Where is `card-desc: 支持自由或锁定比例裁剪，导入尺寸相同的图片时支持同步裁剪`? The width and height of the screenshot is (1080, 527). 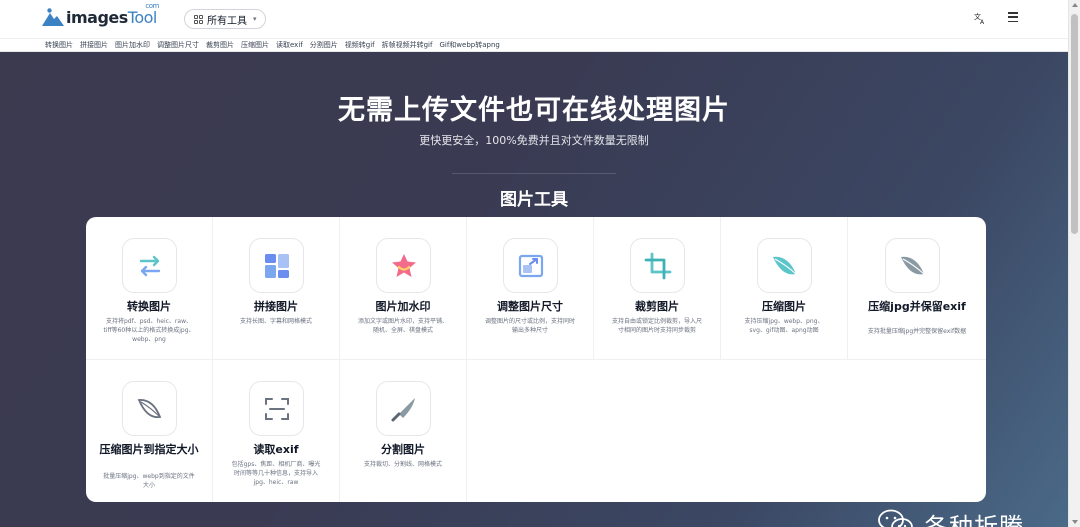 card-desc: 支持自由或锁定比例裁剪，导入尺寸相同的图片时支持同步裁剪 is located at coordinates (656, 326).